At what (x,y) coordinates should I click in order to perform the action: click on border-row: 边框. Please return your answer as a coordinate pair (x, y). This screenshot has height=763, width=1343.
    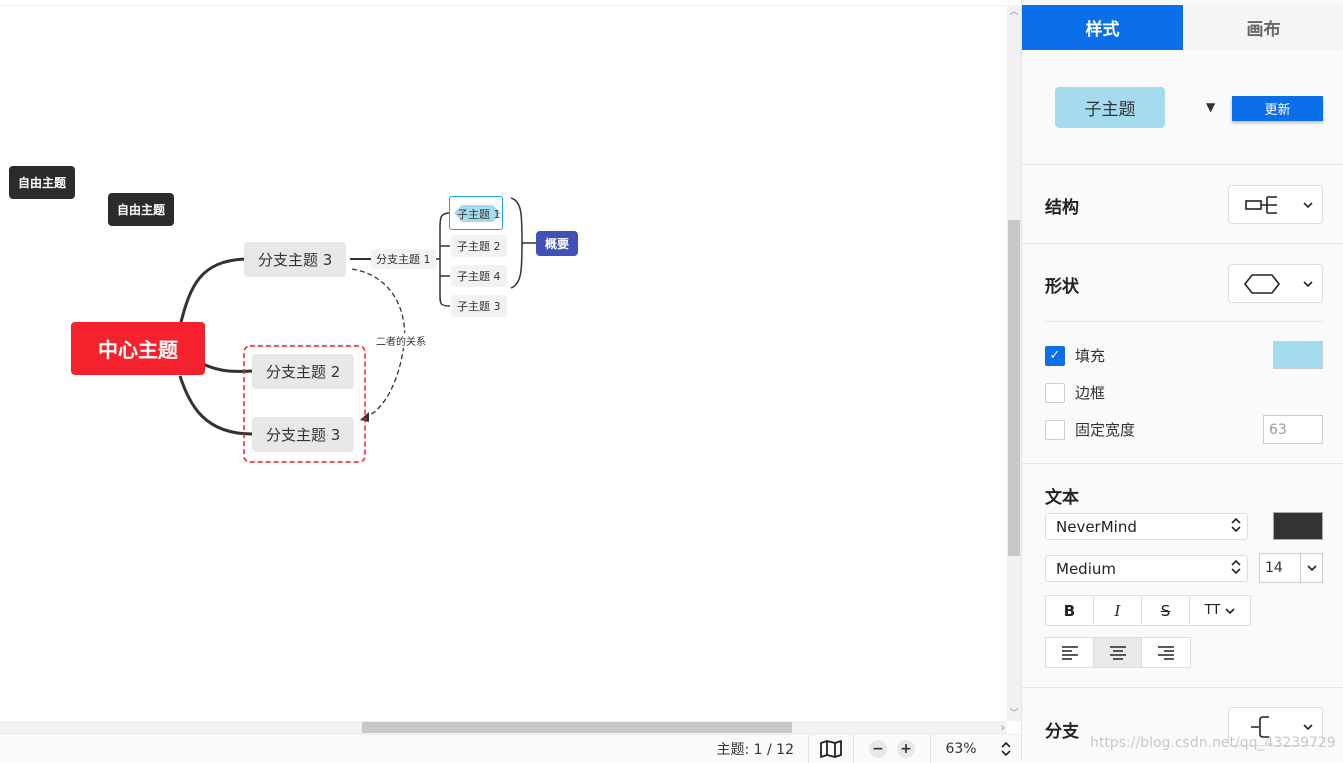
    Looking at the image, I should click on (1075, 392).